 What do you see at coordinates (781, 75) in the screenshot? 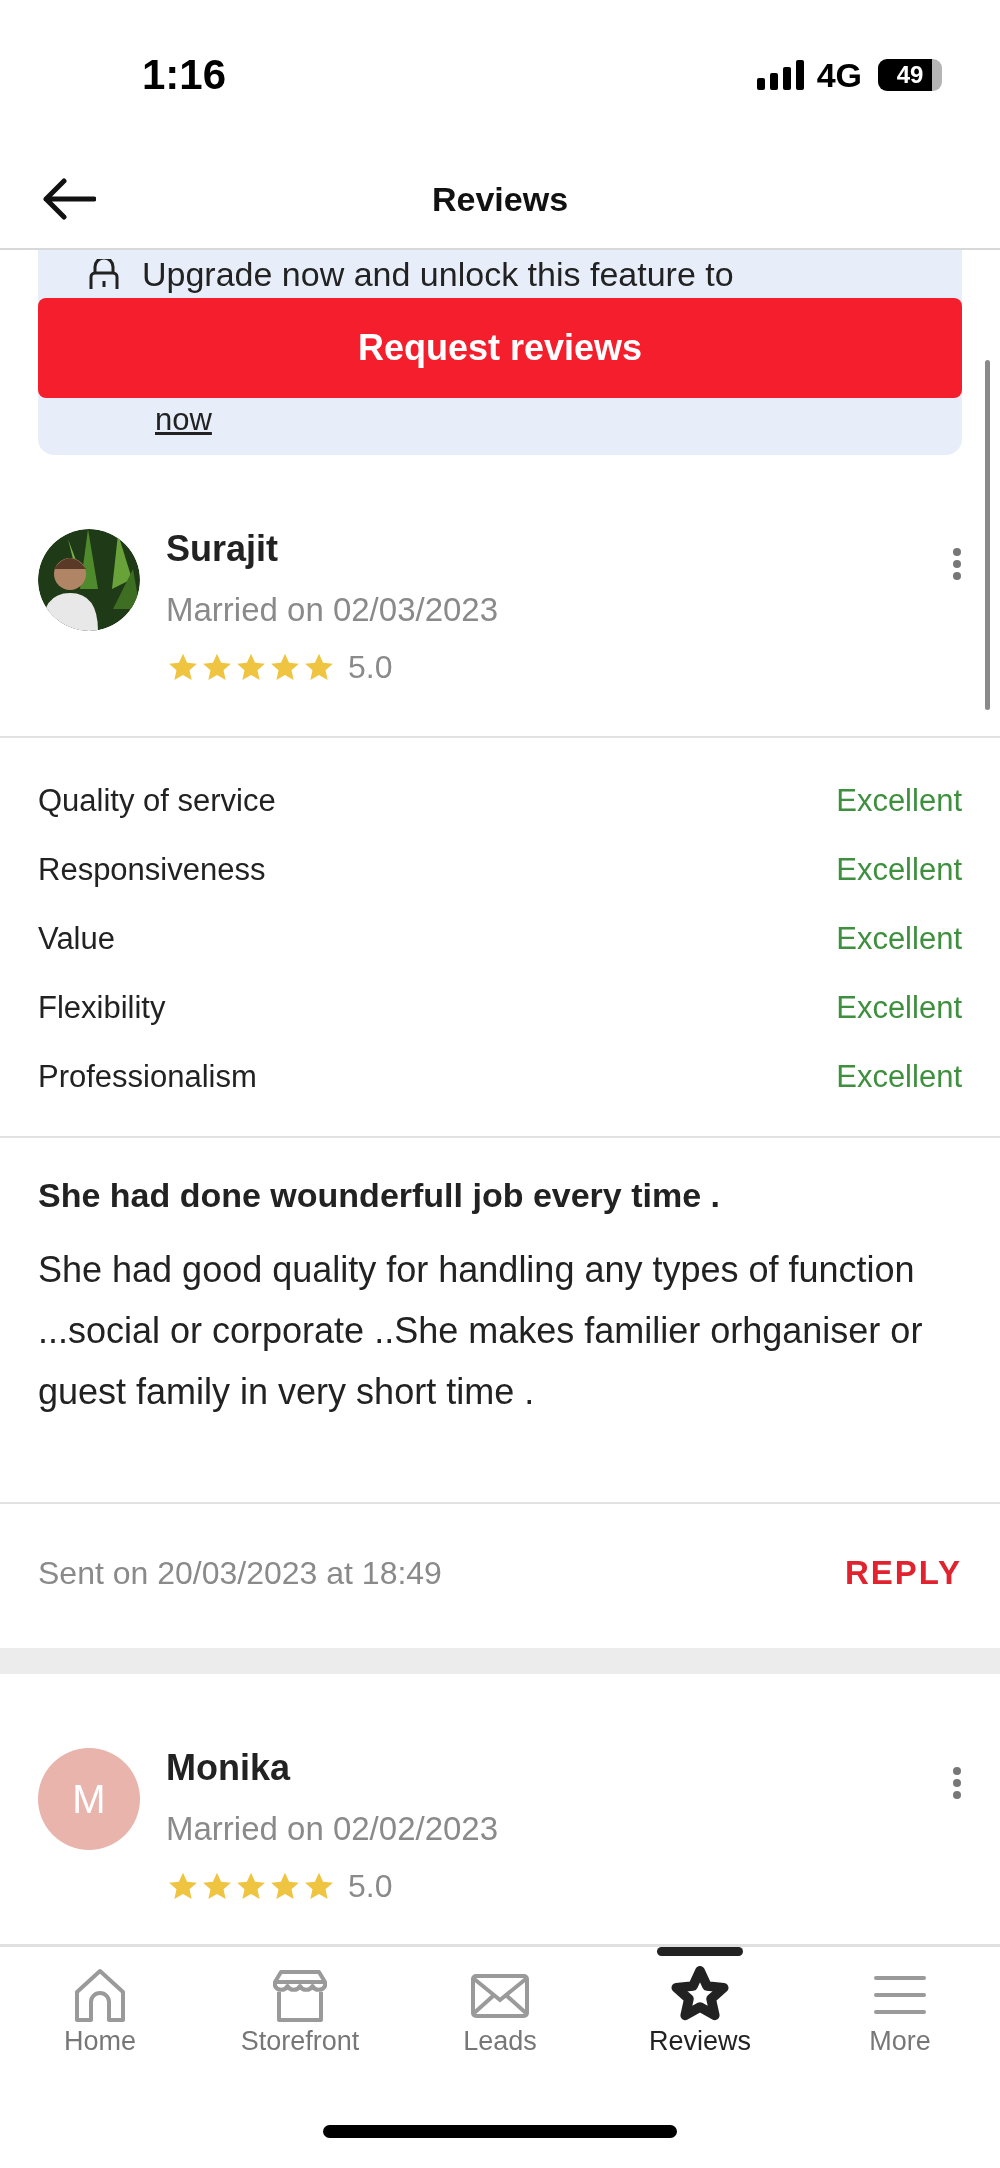
I see `signal-icon` at bounding box center [781, 75].